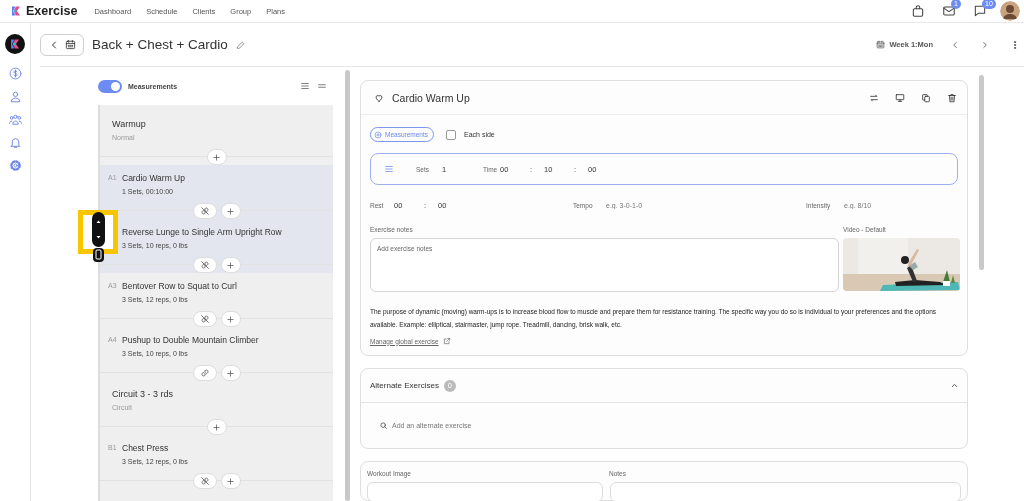  What do you see at coordinates (446, 341) in the screenshot?
I see `external-link-icon` at bounding box center [446, 341].